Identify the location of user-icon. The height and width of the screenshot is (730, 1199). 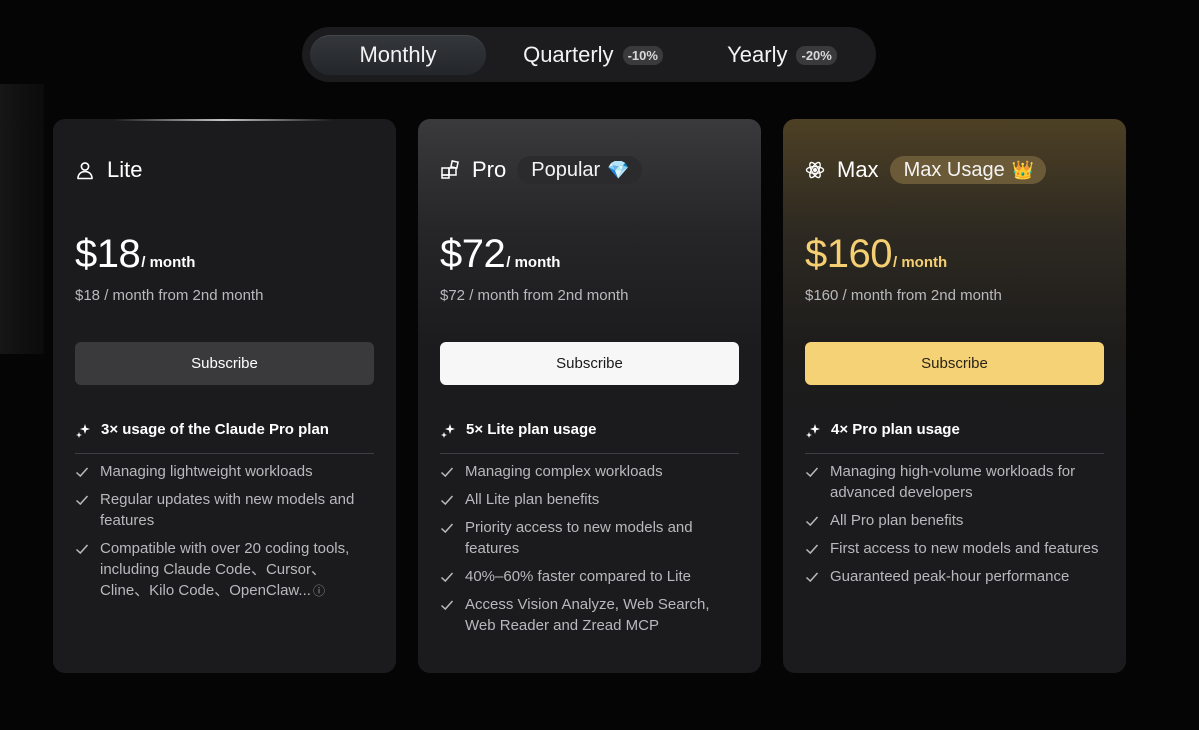
(85, 170).